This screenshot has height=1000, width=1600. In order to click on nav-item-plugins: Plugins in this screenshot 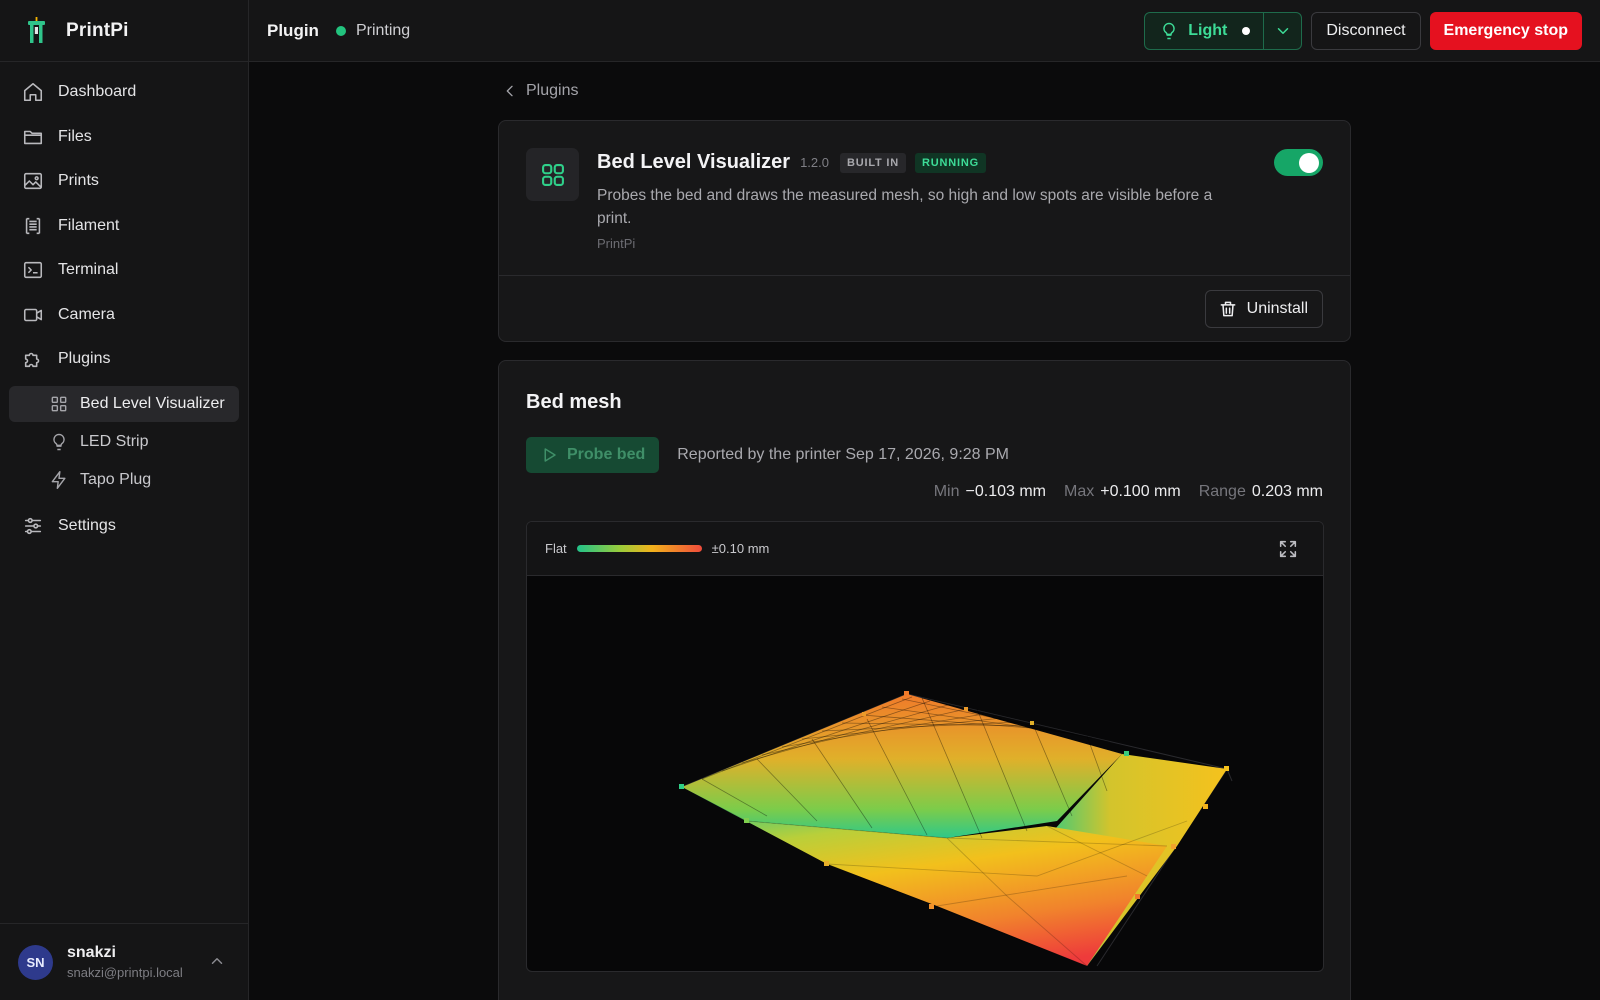, I will do `click(124, 359)`.